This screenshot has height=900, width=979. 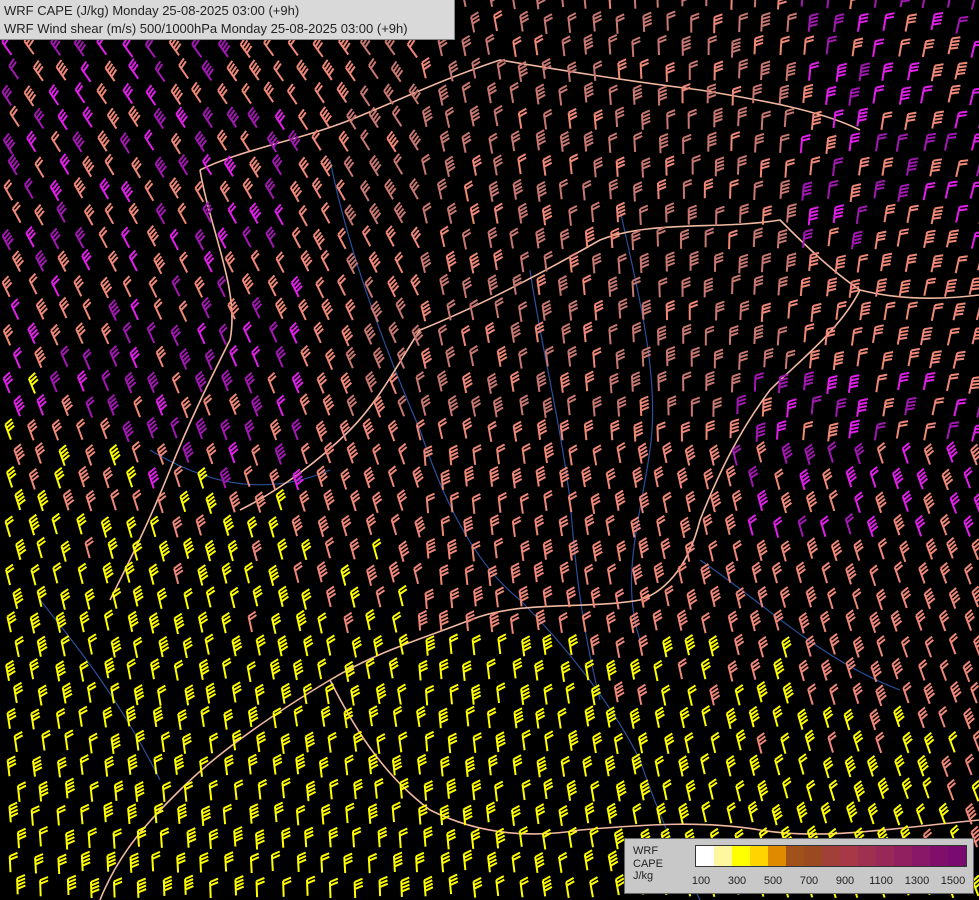 I want to click on legend-title-line: CAPE, so click(x=648, y=863).